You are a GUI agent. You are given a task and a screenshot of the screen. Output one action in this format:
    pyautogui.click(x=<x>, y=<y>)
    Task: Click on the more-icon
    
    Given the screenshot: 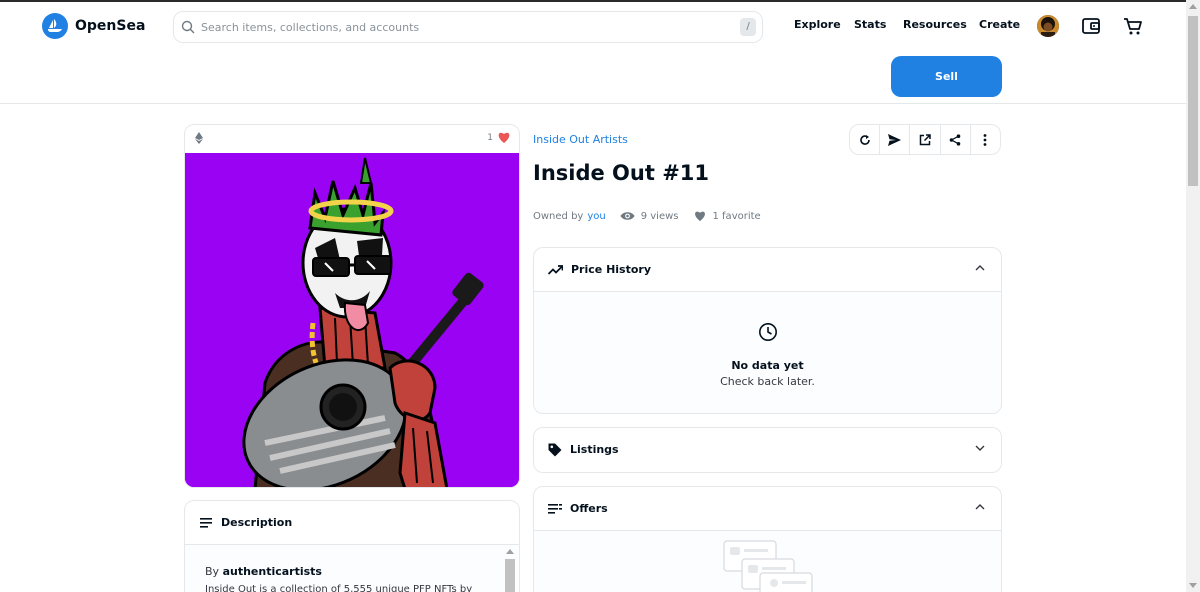 What is the action you would take?
    pyautogui.click(x=985, y=139)
    